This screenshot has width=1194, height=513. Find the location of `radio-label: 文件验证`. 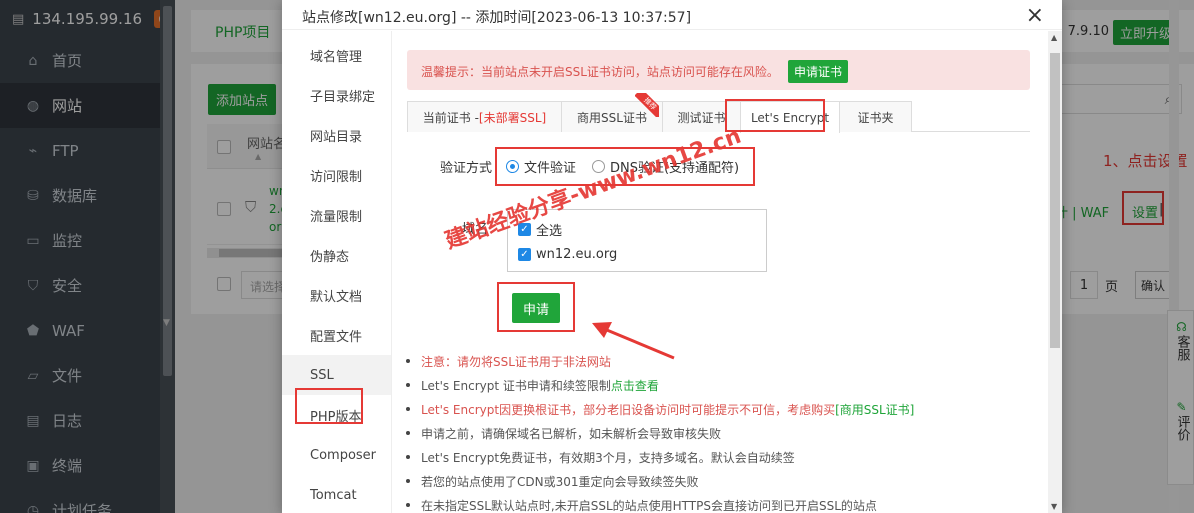

radio-label: 文件验证 is located at coordinates (550, 168).